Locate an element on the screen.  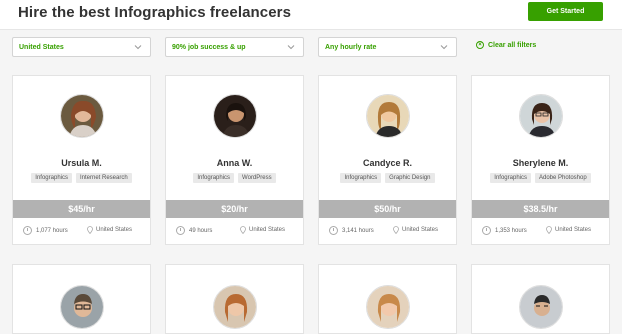
skill-tag: WordPress is located at coordinates (257, 178).